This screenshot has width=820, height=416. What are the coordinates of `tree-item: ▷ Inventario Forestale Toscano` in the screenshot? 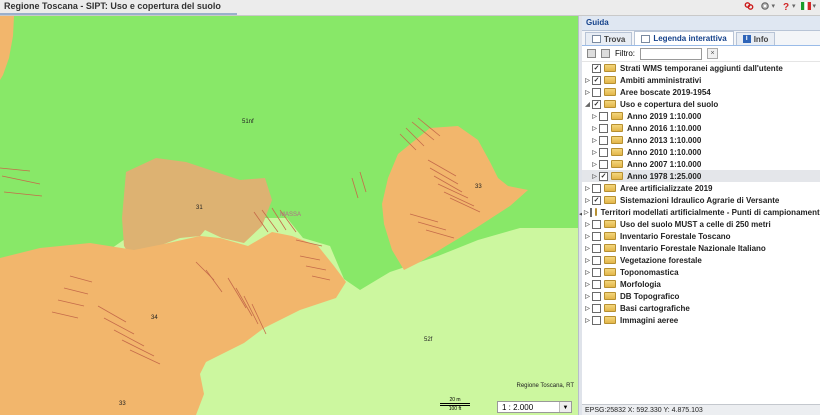 It's located at (701, 236).